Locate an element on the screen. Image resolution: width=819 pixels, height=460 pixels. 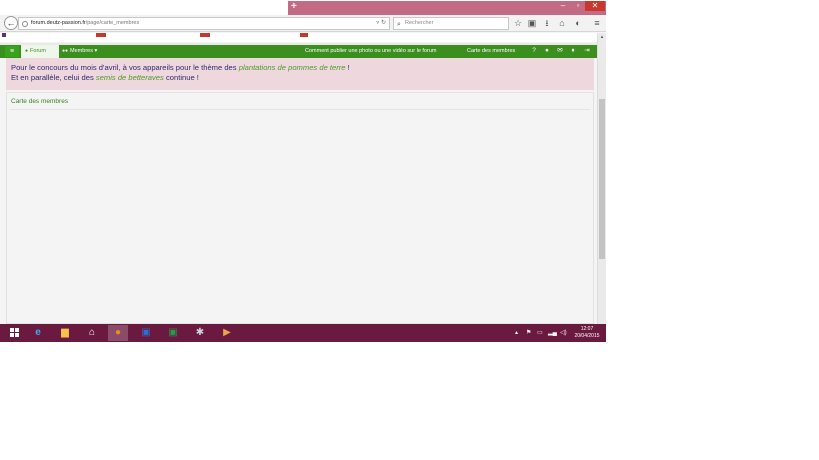
users-icon: ●● is located at coordinates (65, 51).